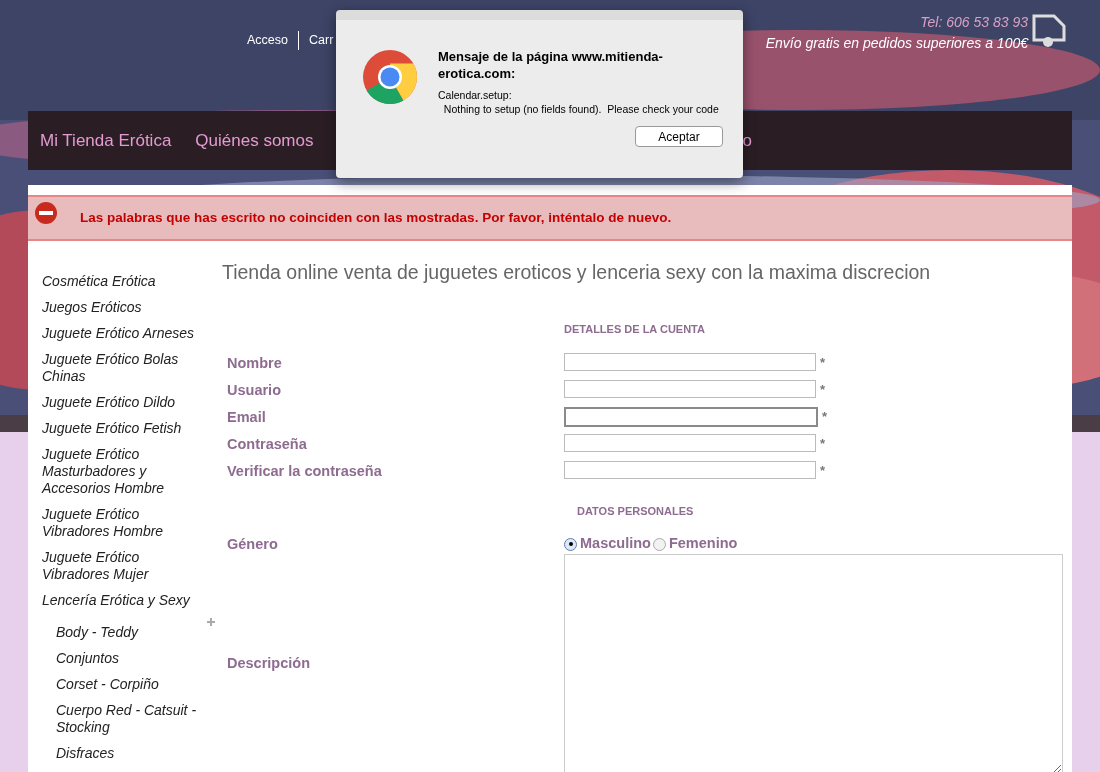  I want to click on field-label: Nombre, so click(254, 363).